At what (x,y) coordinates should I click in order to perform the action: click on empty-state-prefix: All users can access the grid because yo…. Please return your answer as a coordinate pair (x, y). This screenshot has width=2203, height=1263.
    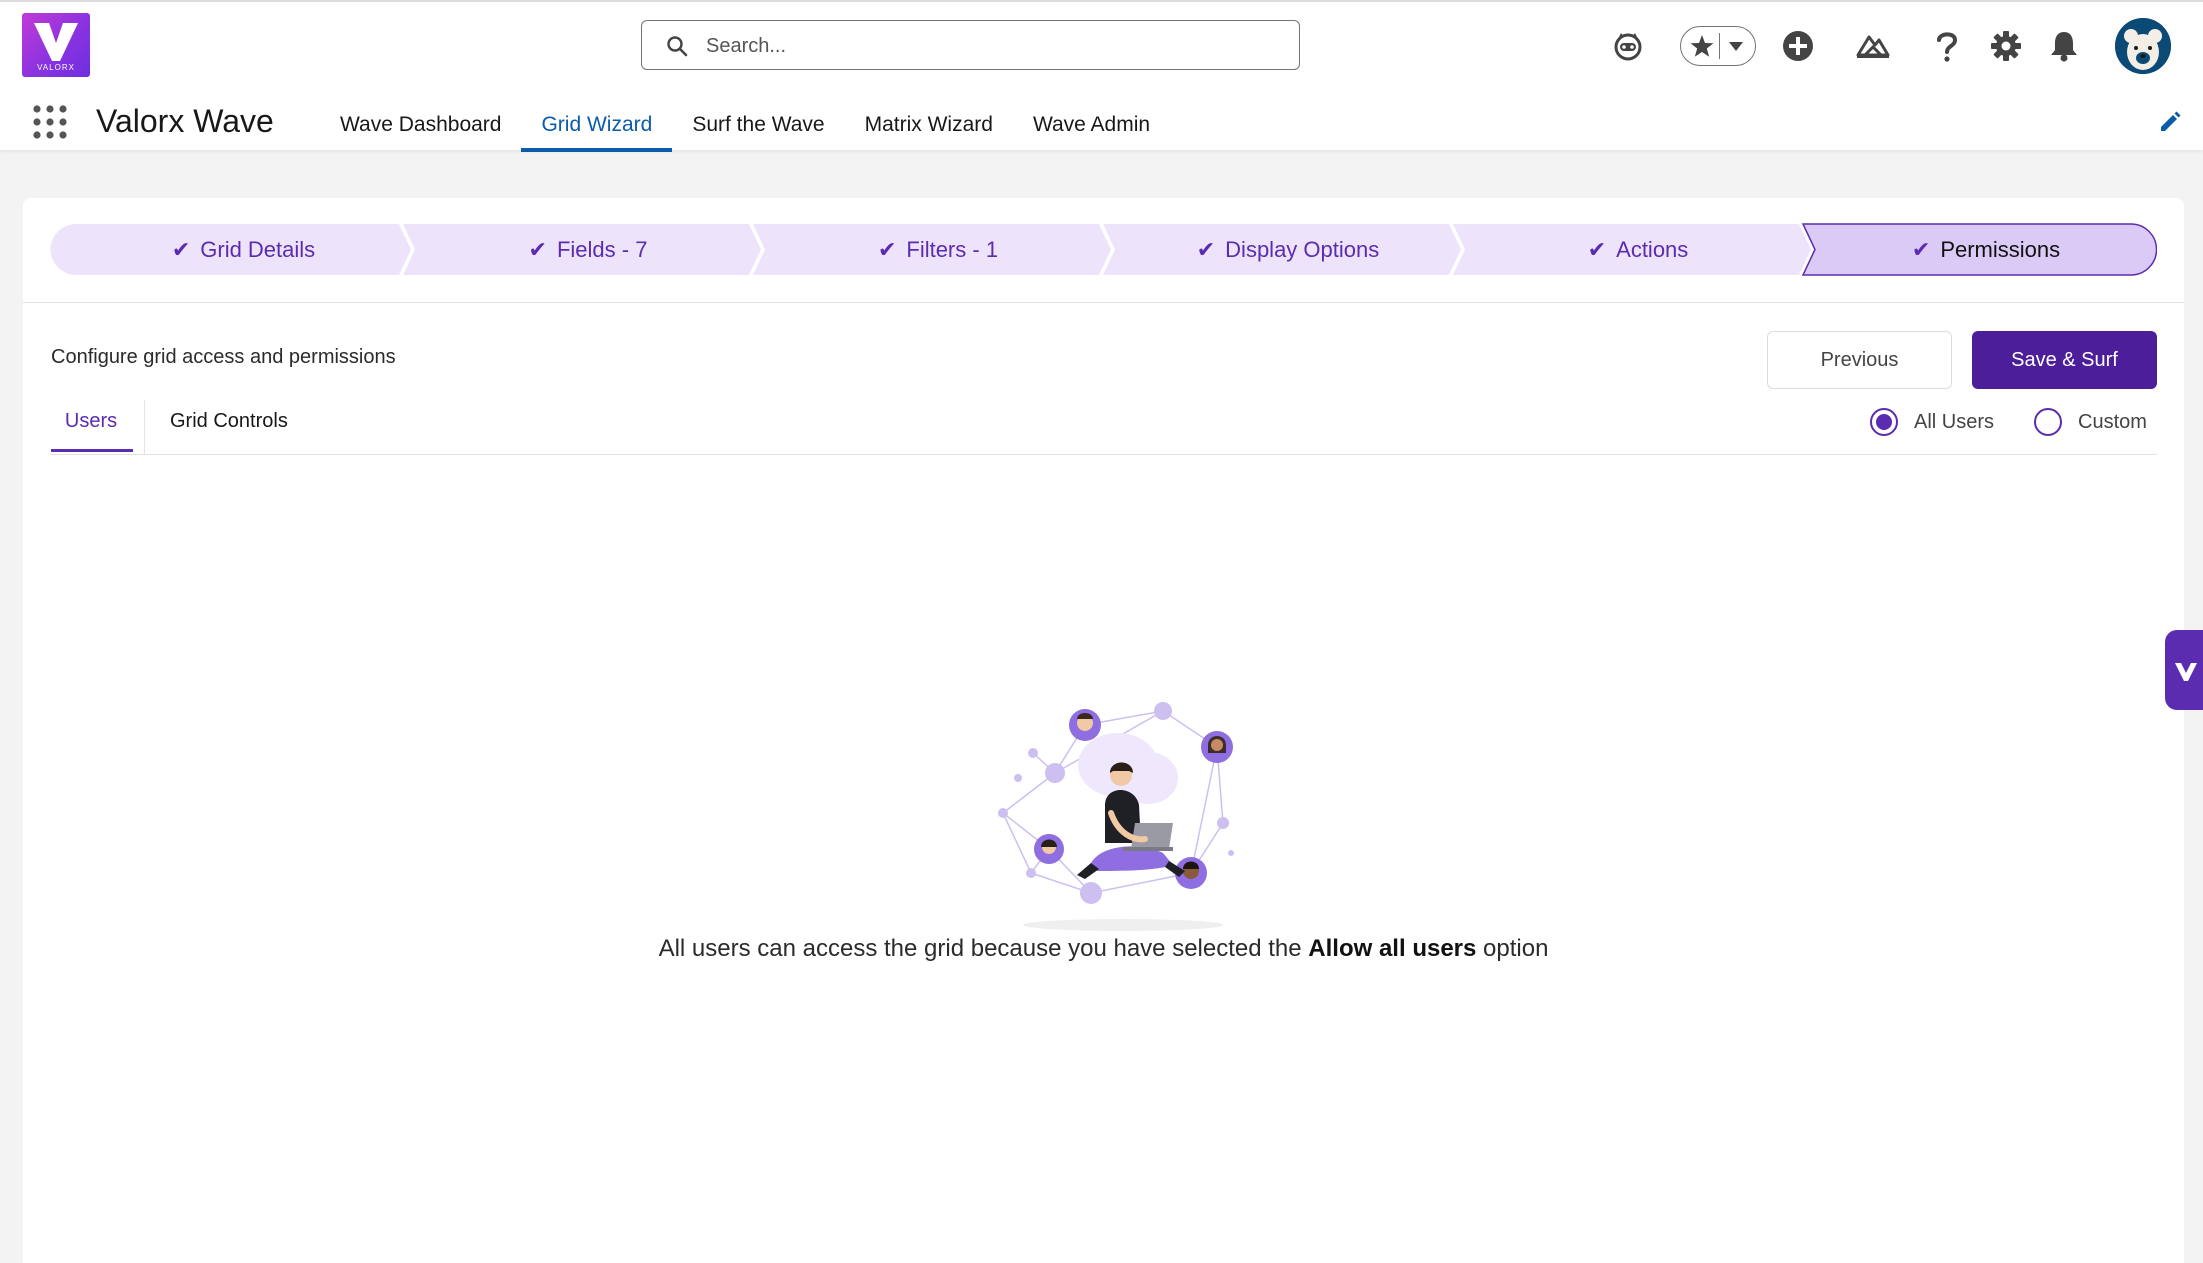
    Looking at the image, I should click on (983, 948).